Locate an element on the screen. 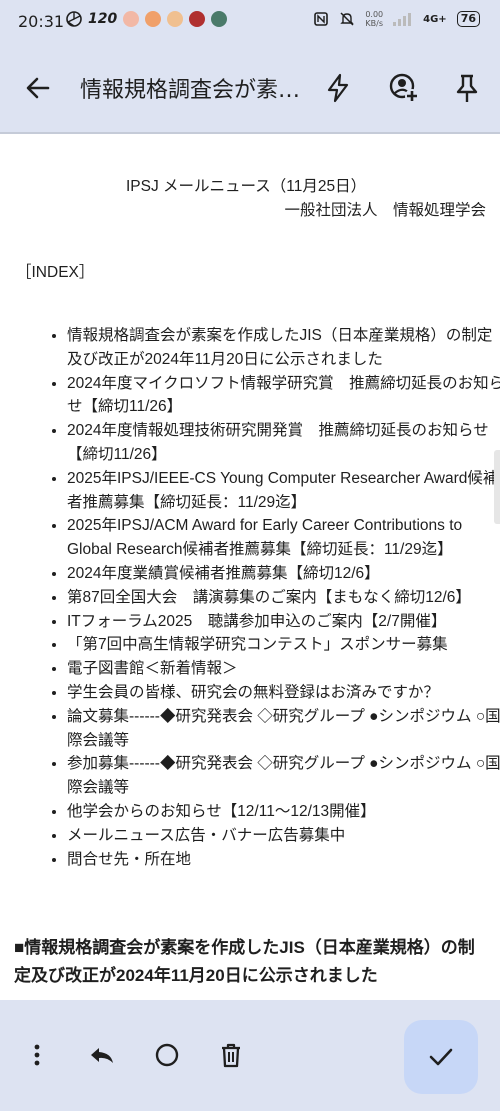  index-item: 問合せ先・所在地 is located at coordinates (283, 860).